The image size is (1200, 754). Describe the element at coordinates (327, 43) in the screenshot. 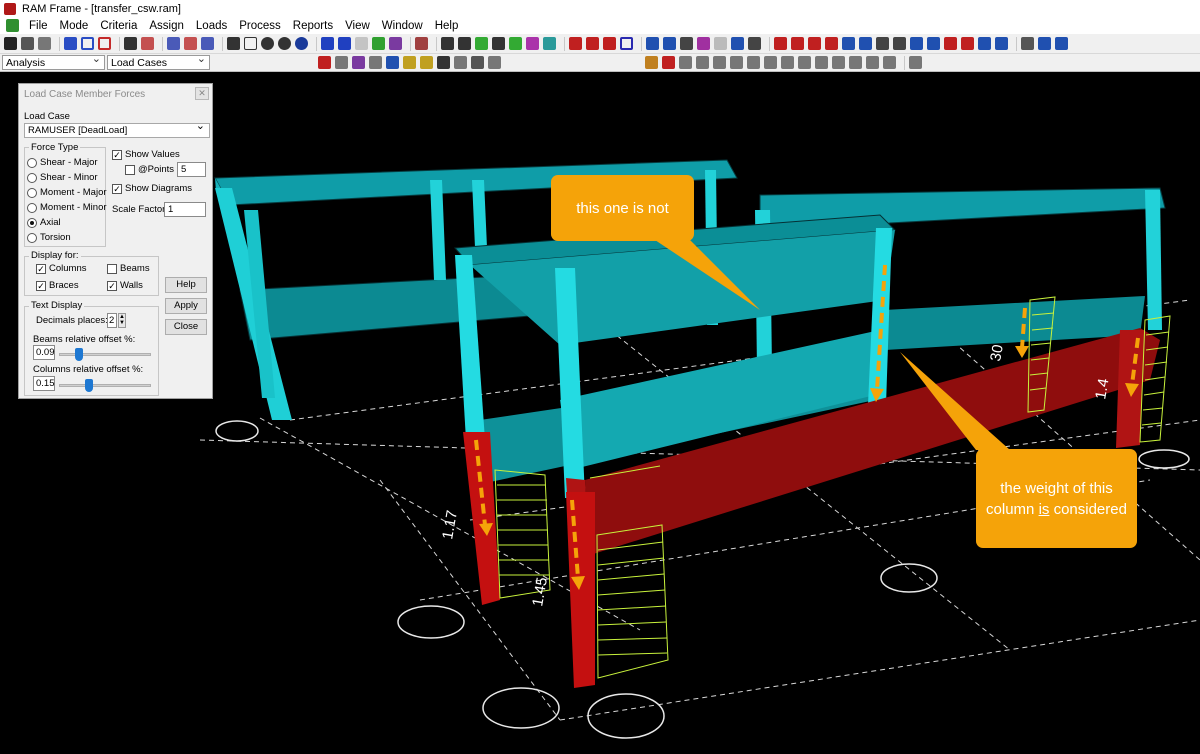

I see `rotate-icon` at that location.